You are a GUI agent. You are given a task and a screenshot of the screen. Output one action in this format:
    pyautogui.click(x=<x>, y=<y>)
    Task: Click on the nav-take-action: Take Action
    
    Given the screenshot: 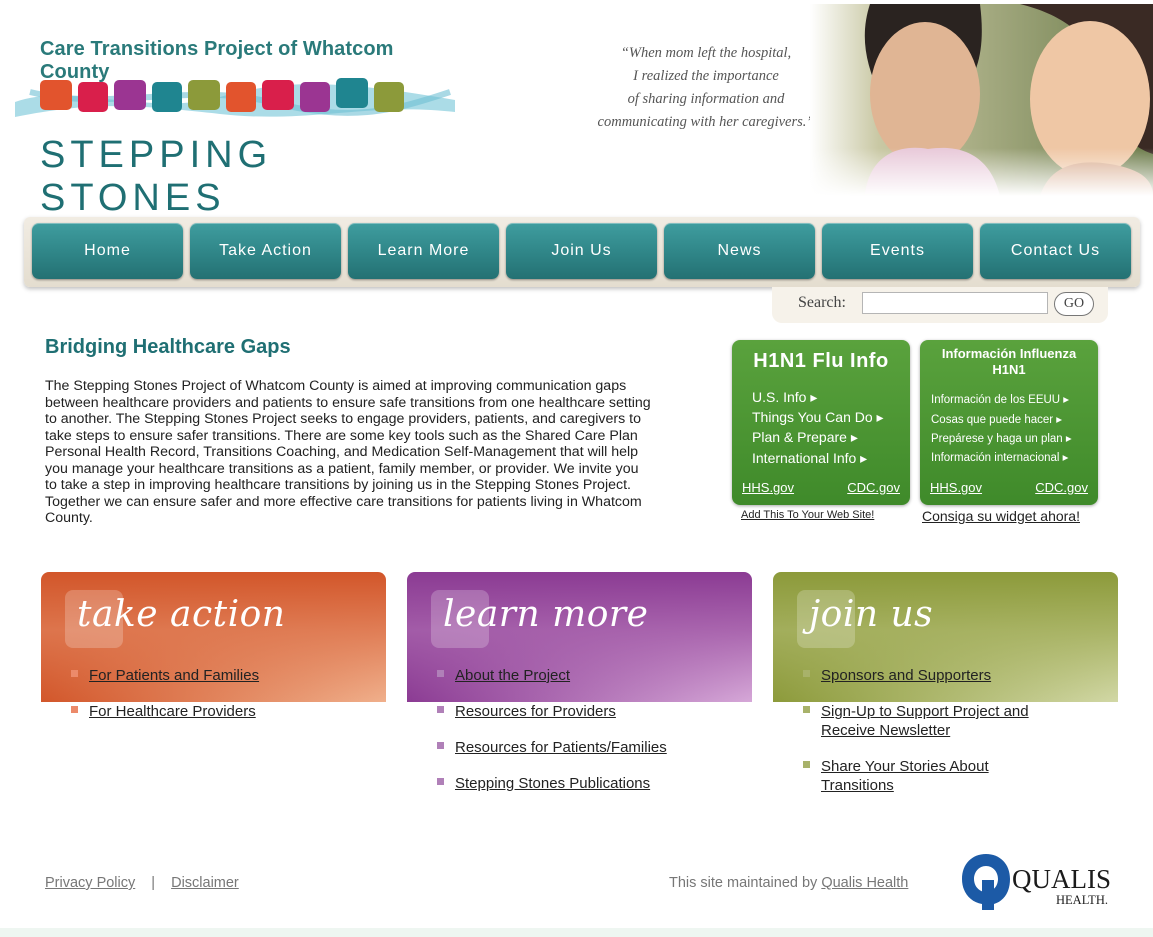 What is the action you would take?
    pyautogui.click(x=265, y=251)
    